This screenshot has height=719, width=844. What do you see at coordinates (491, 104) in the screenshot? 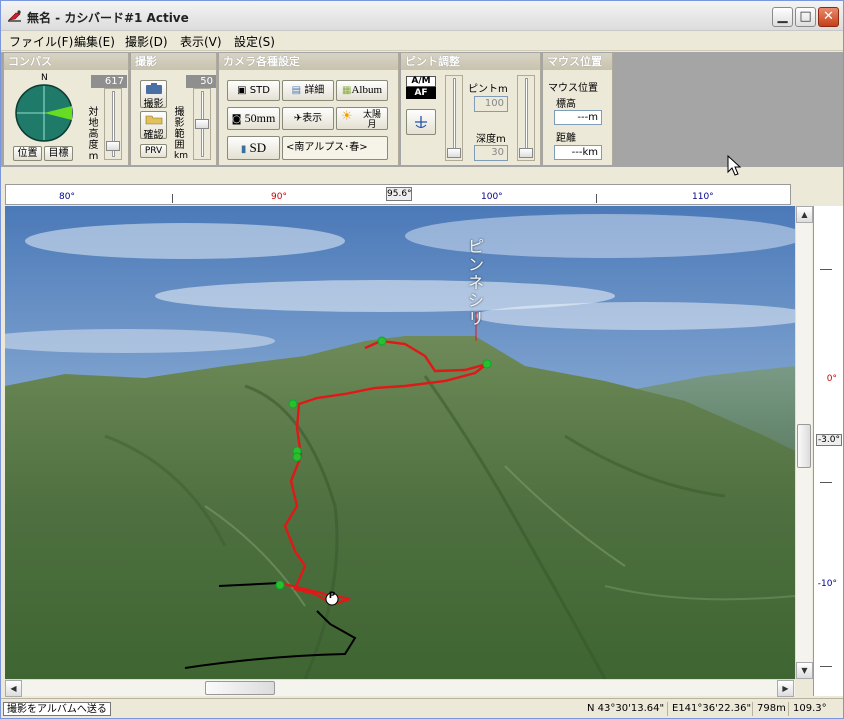
I see `focus-distance-field: 100` at bounding box center [491, 104].